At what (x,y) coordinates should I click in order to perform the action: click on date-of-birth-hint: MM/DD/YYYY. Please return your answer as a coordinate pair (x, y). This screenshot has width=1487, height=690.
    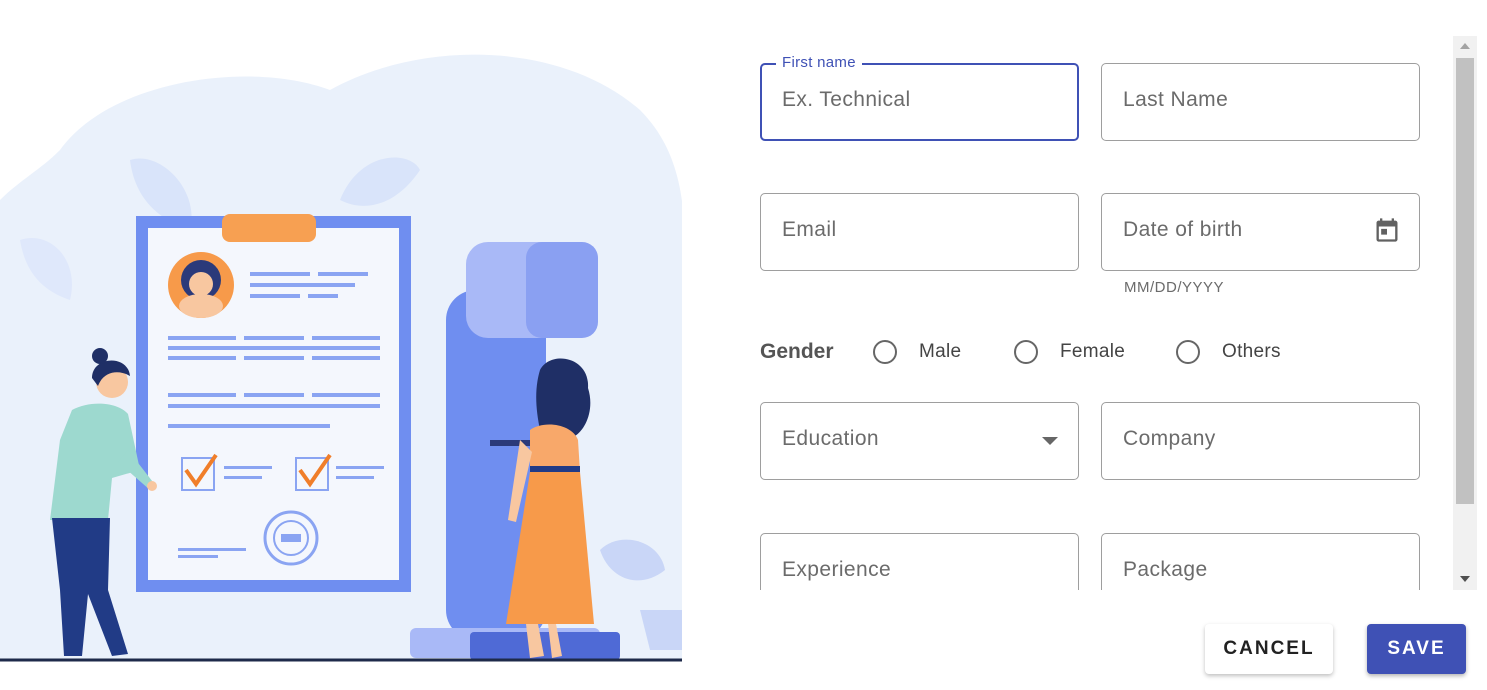
    Looking at the image, I should click on (1174, 287).